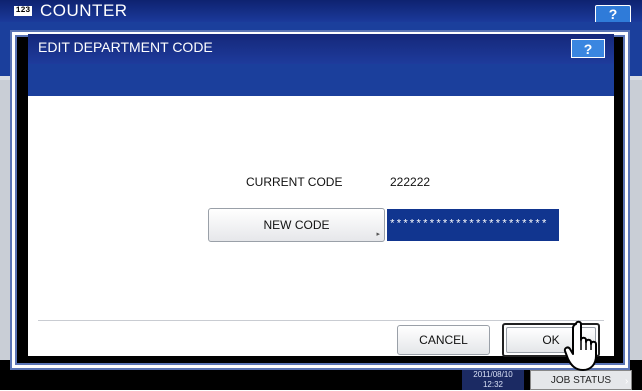 This screenshot has height=391, width=642. I want to click on new-code-button: NEW CODE ▸, so click(296, 225).